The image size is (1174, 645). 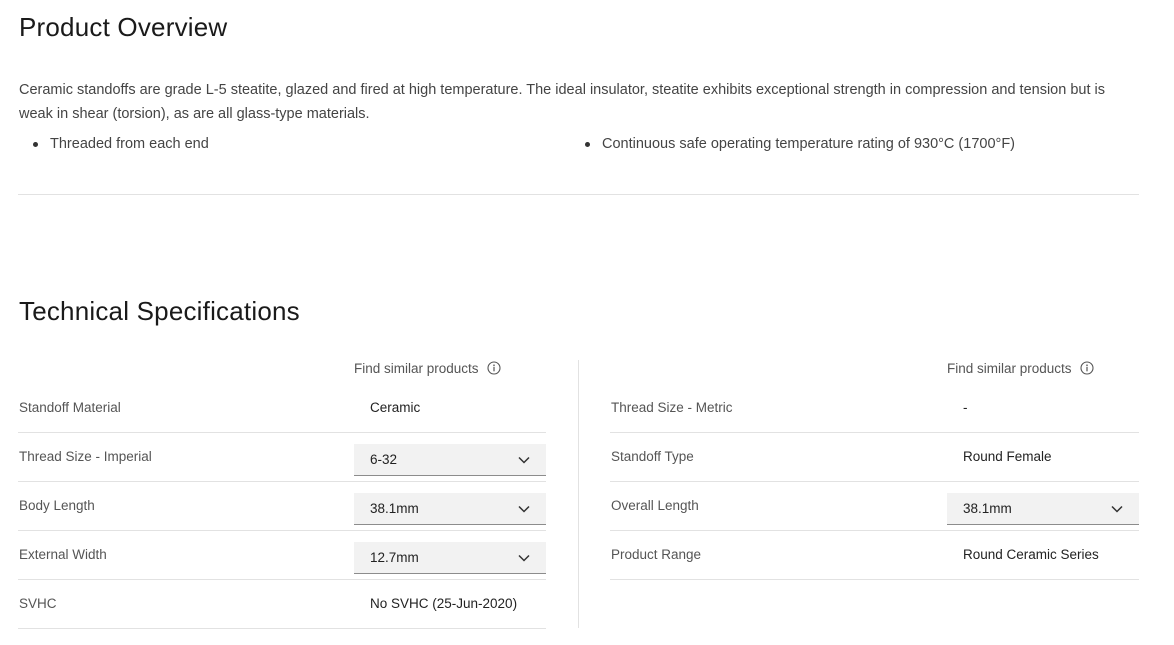 What do you see at coordinates (70, 407) in the screenshot?
I see `spec-label: Standoff Material` at bounding box center [70, 407].